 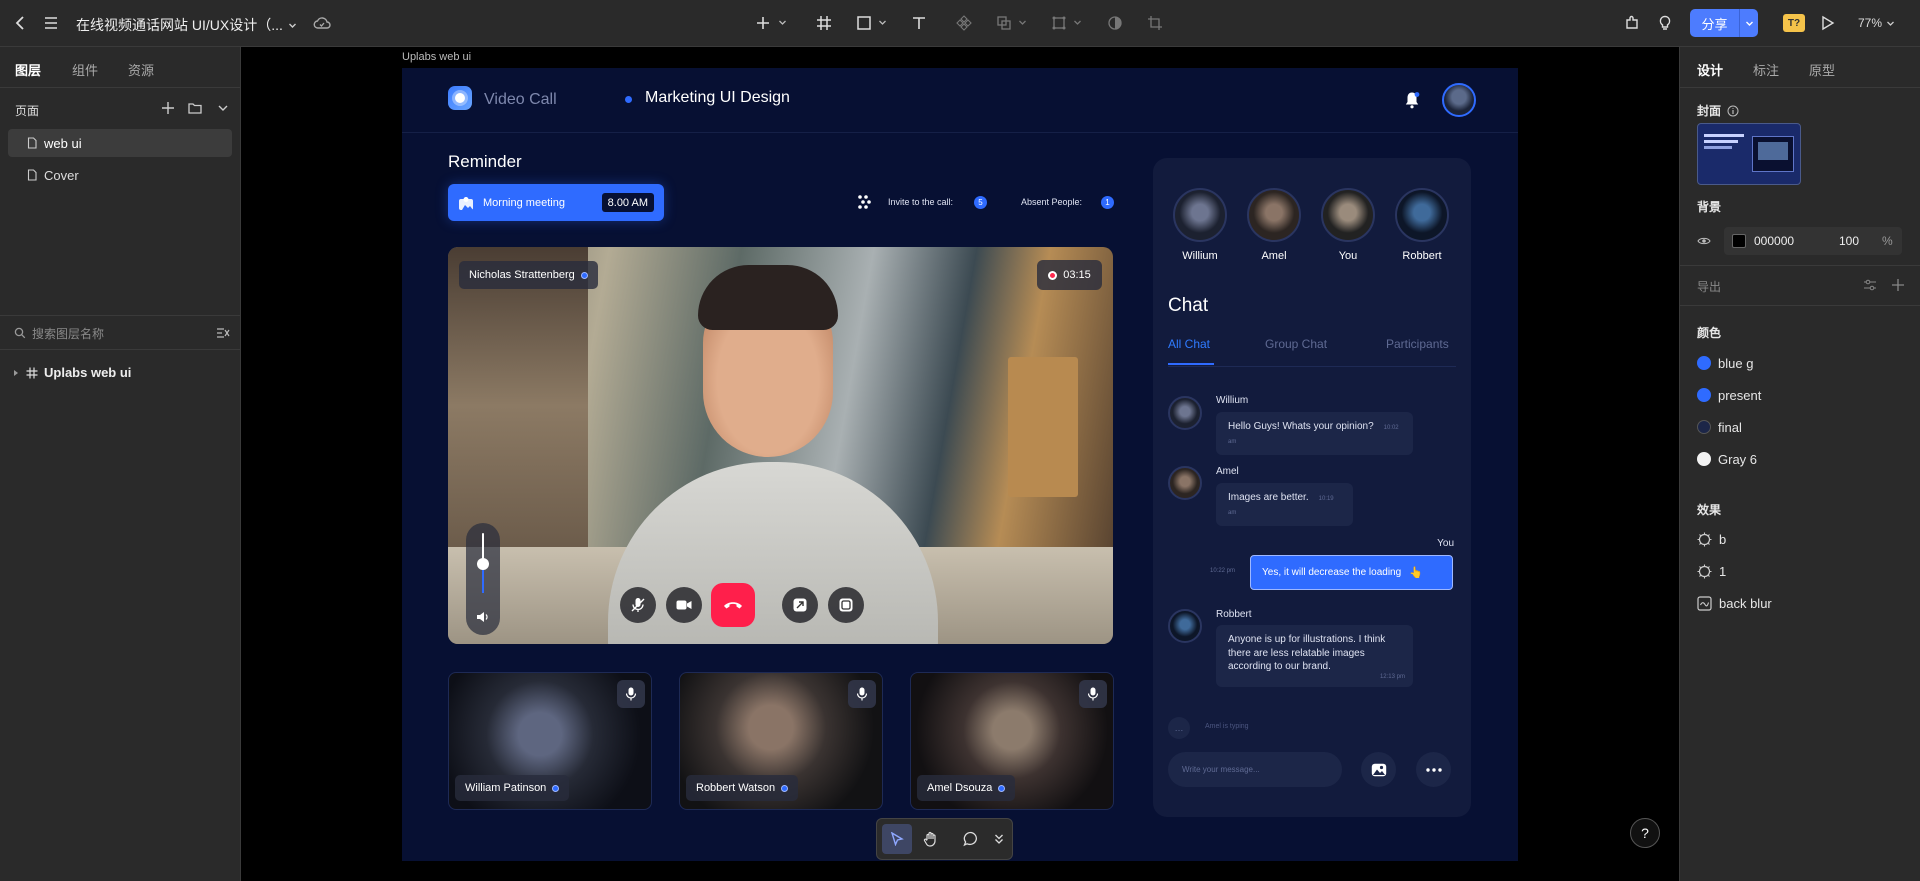 I want to click on meeting-reminder-card: Morning meeting 8.00 AM, so click(x=556, y=202).